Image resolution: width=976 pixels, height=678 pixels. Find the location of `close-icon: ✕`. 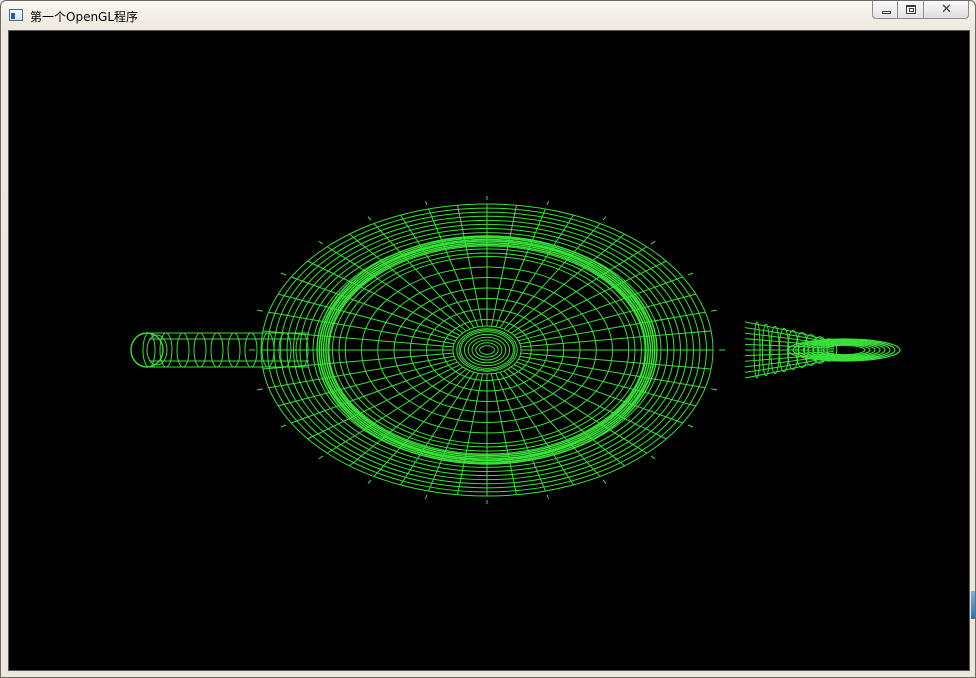

close-icon: ✕ is located at coordinates (946, 9).